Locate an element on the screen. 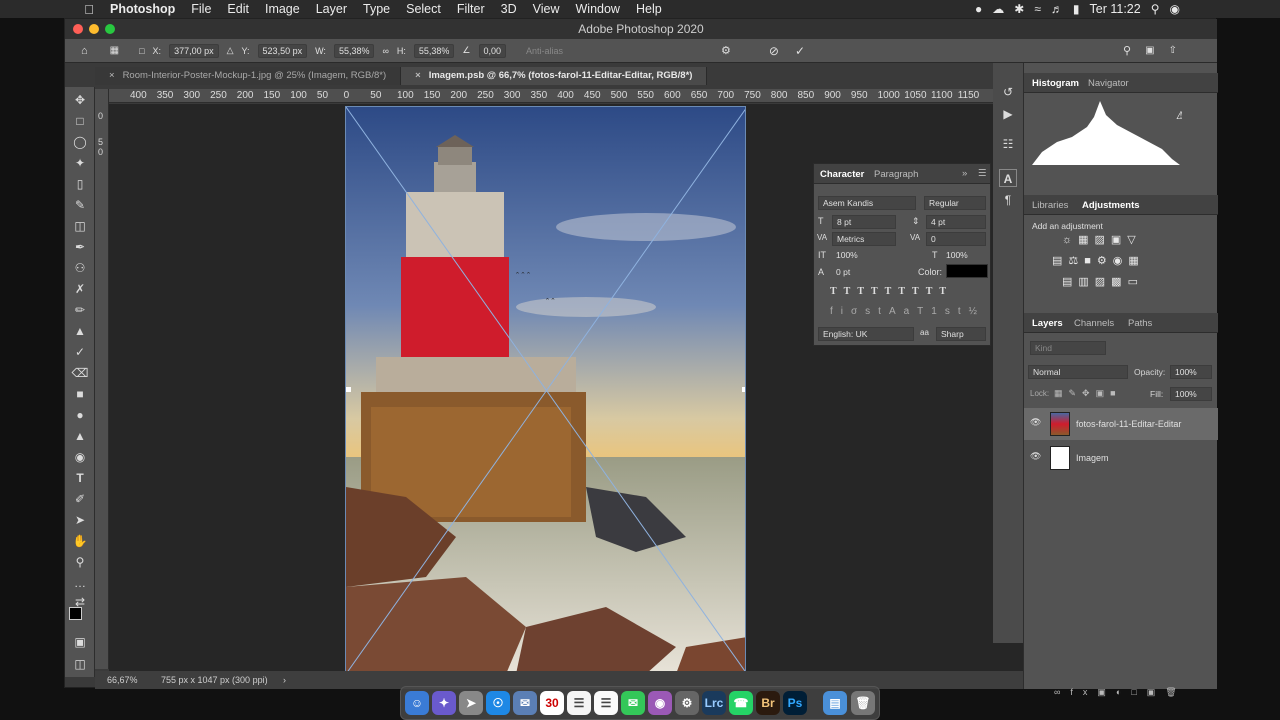 The image size is (1280, 720). dodge-tool-icon: ▲ is located at coordinates (80, 436).